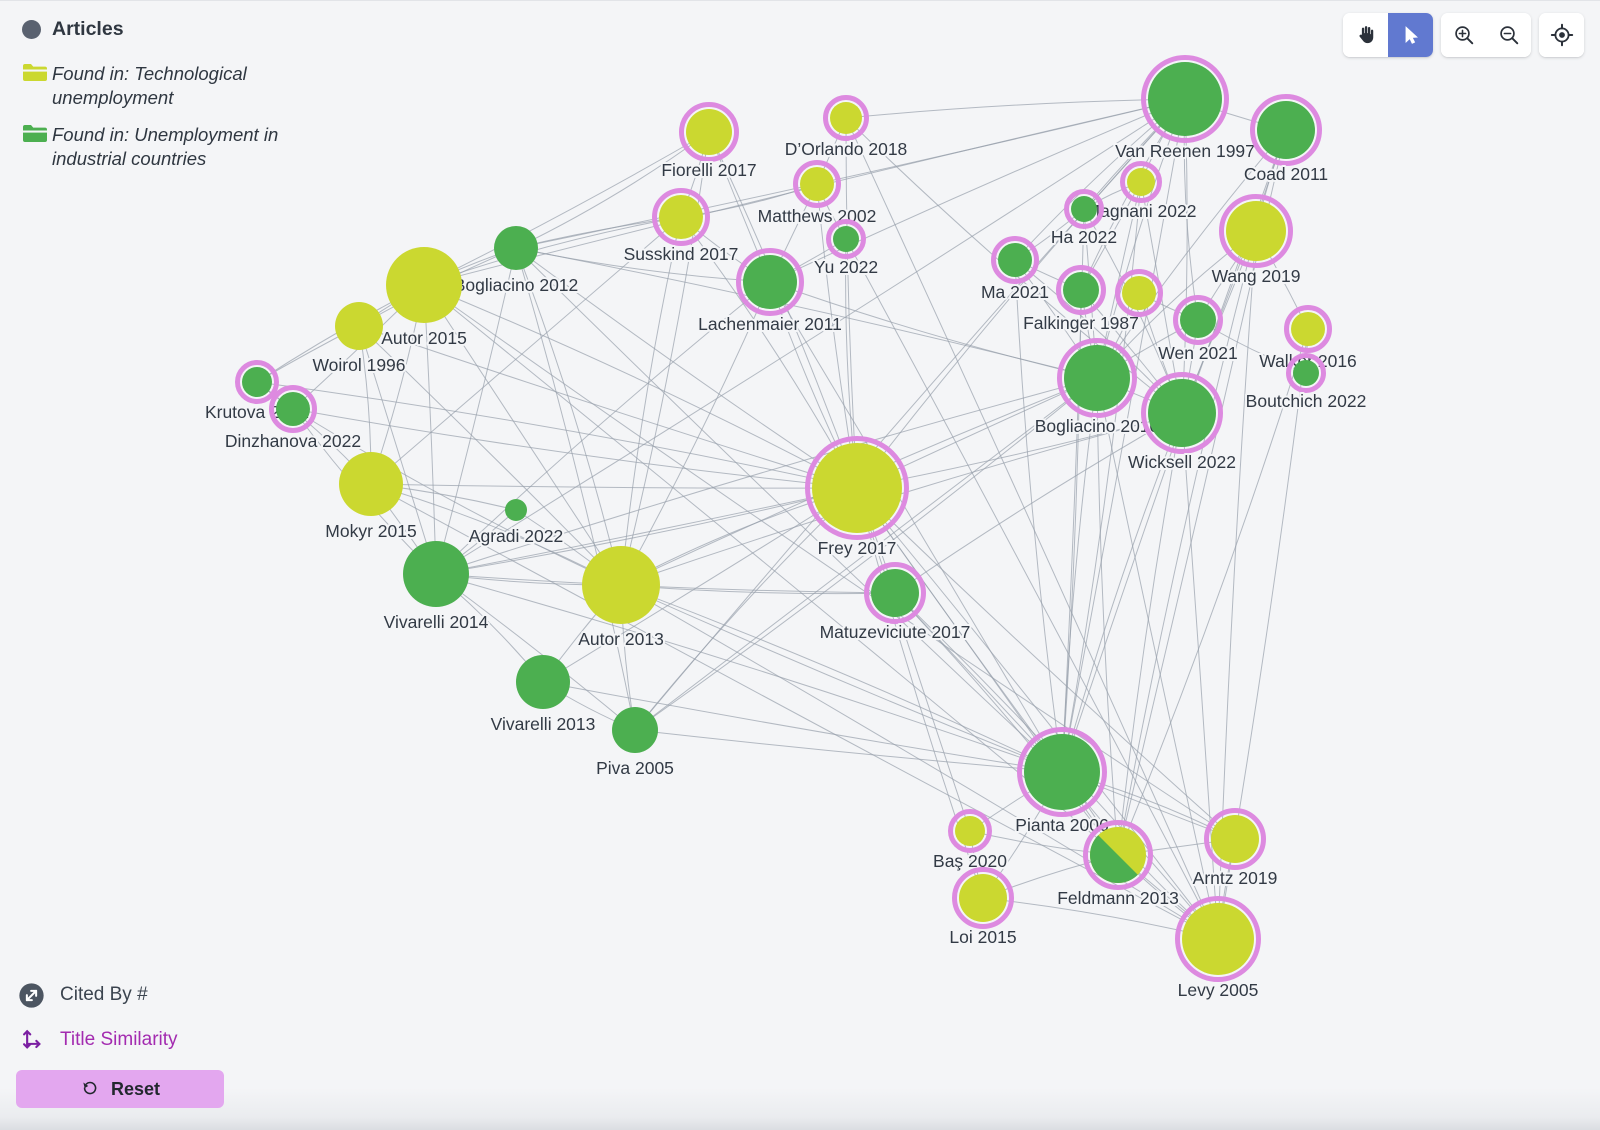 This screenshot has width=1600, height=1130. I want to click on legend-found-in-label-1: Found in: Technological unemployment, so click(149, 85).